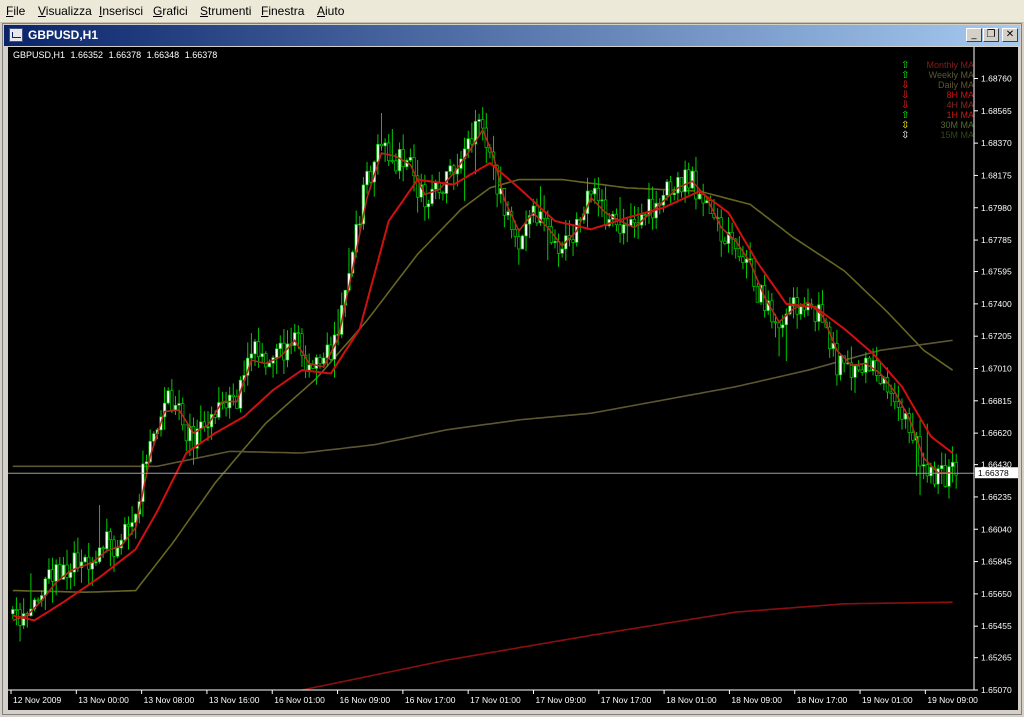  What do you see at coordinates (951, 75) in the screenshot?
I see `legend-label: Weekly MA` at bounding box center [951, 75].